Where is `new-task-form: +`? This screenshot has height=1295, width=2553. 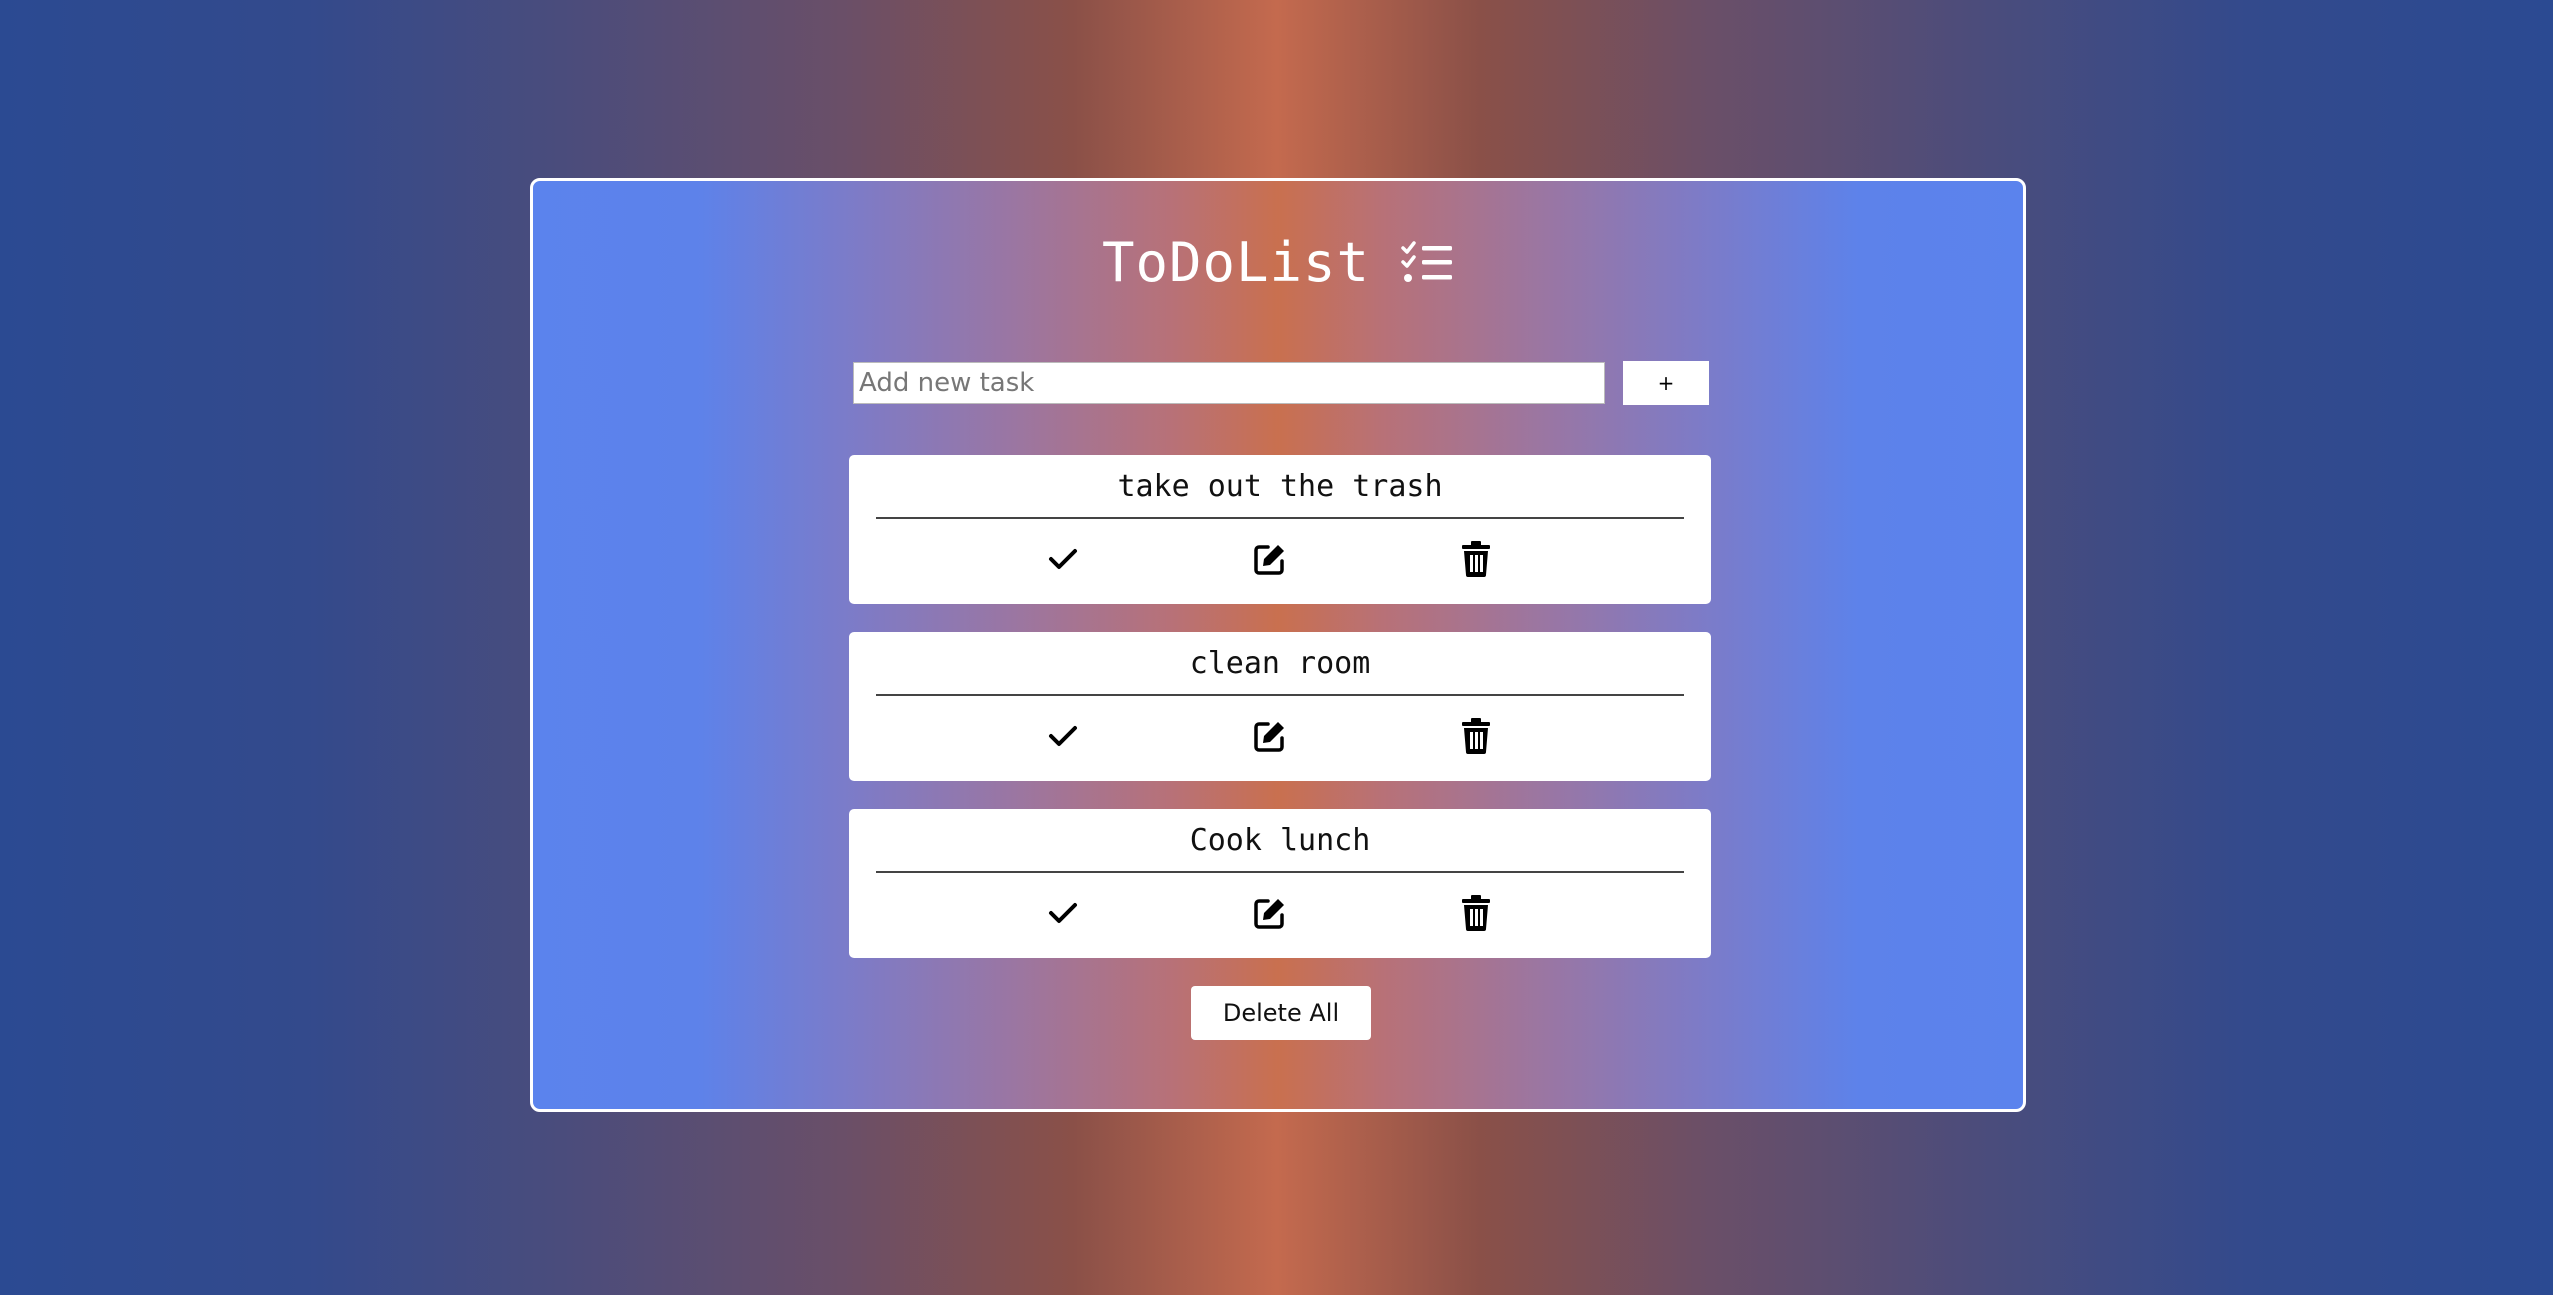 new-task-form: + is located at coordinates (1281, 383).